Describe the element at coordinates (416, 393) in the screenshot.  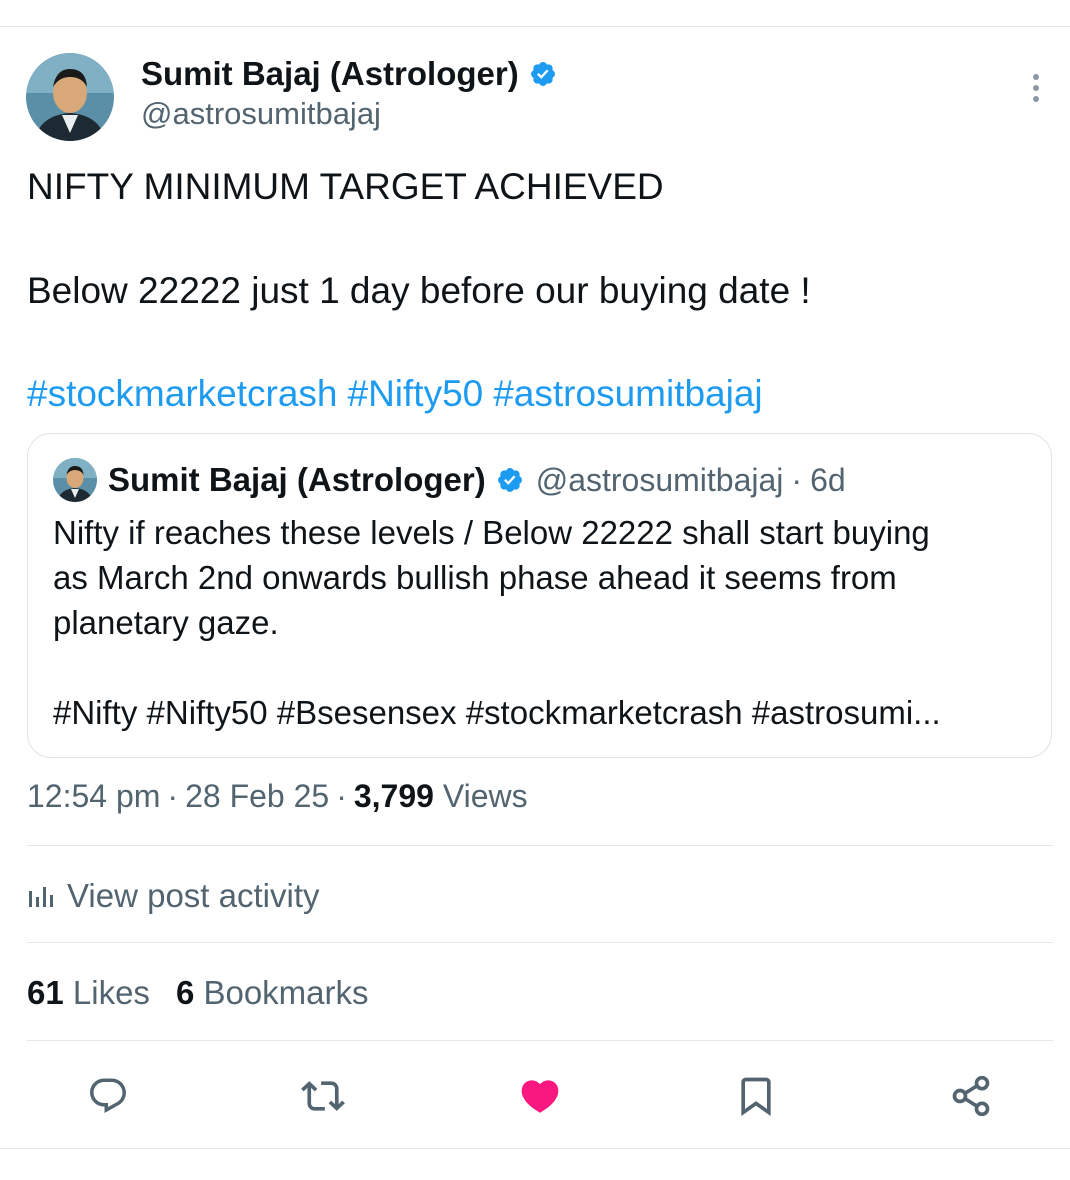
I see `hashtag-link: #Nifty50` at that location.